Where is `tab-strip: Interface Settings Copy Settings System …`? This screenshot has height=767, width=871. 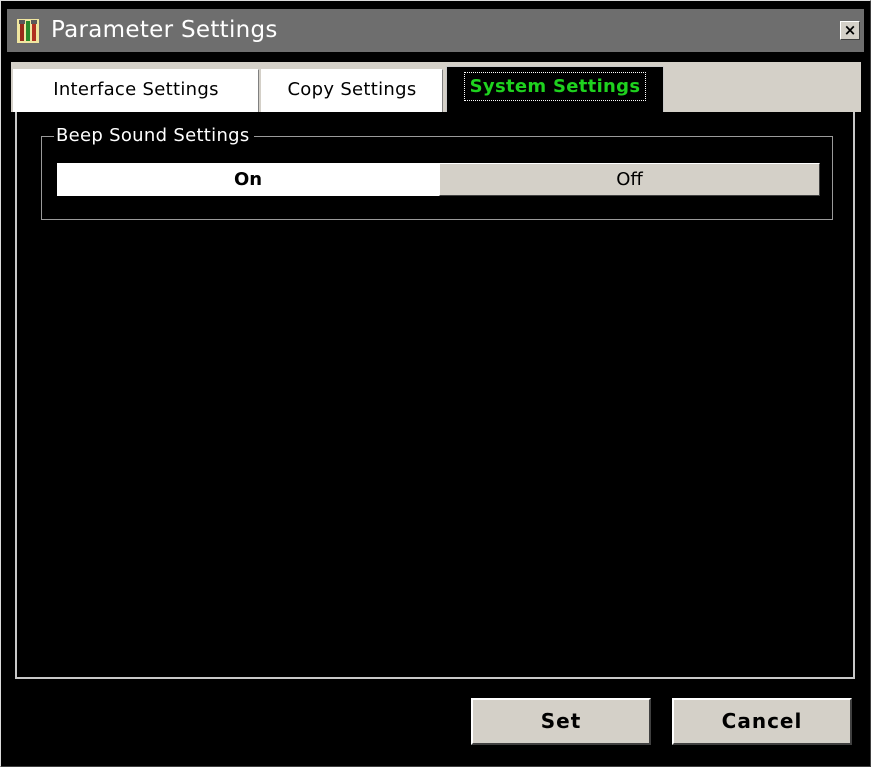
tab-strip: Interface Settings Copy Settings System … is located at coordinates (436, 88).